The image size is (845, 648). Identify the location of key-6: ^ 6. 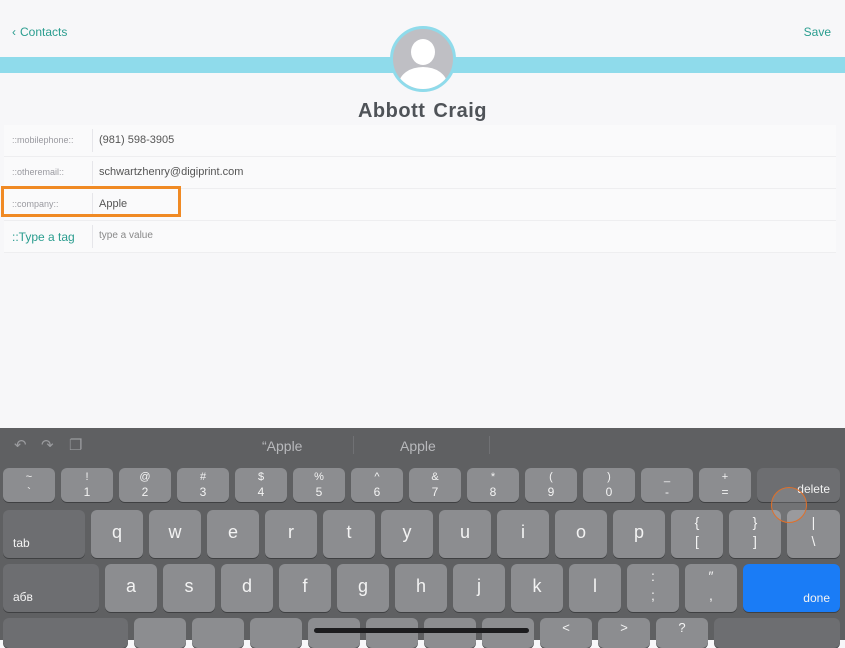
(377, 485).